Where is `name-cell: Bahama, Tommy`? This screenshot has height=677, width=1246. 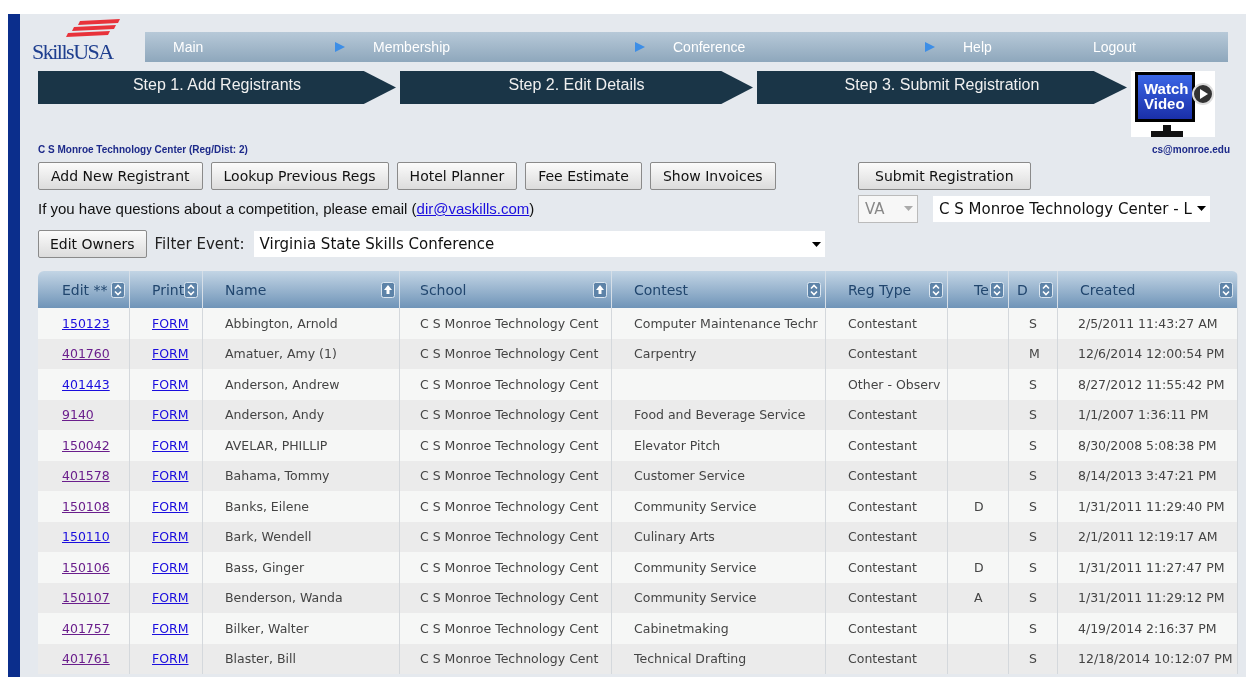
name-cell: Bahama, Tommy is located at coordinates (301, 475).